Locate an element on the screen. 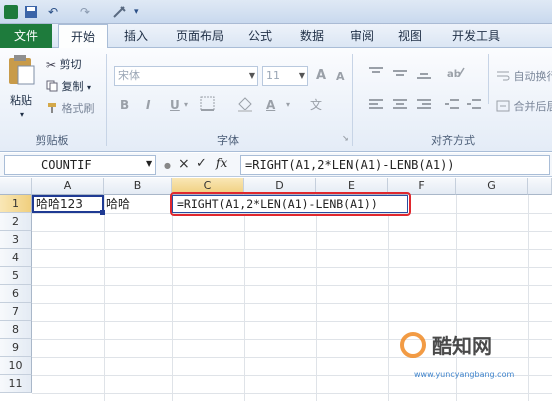 The height and width of the screenshot is (401, 552). redo-icon: ↷ is located at coordinates (85, 12).